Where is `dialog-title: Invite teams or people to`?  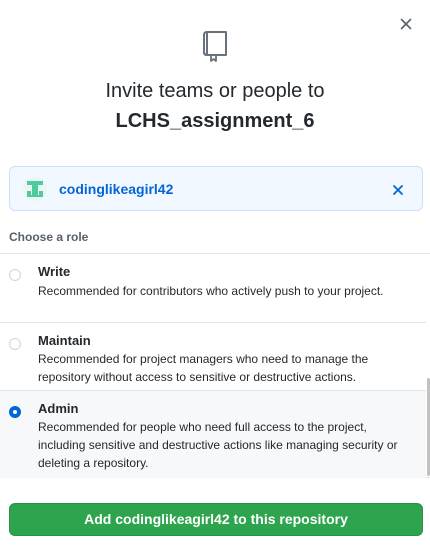 dialog-title: Invite teams or people to is located at coordinates (215, 91).